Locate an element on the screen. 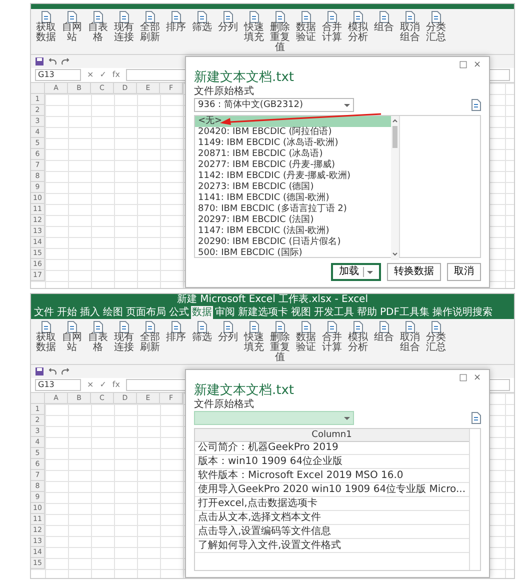  table-cell: 软件版本：Microsoft Excel 2019 MSO 16.0 is located at coordinates (332, 476).